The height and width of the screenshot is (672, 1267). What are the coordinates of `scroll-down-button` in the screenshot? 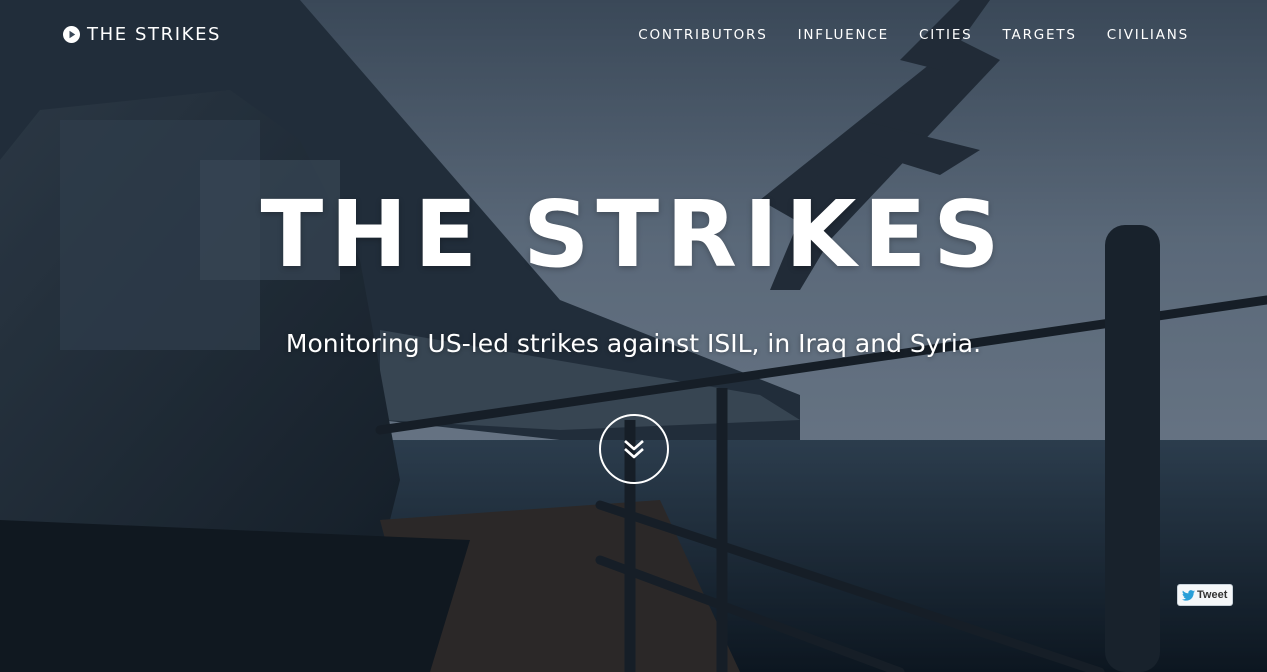 It's located at (634, 449).